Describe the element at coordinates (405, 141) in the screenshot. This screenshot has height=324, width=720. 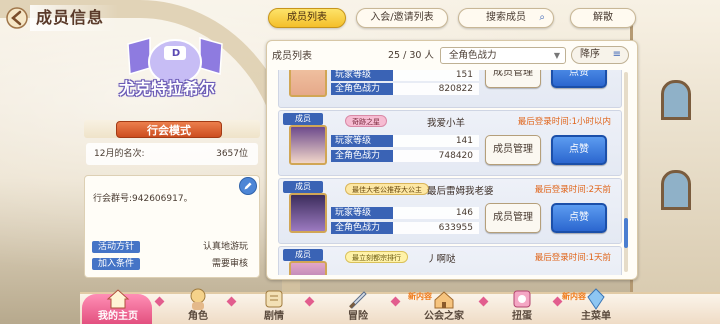
I see `member-level: 玩家等级 141` at that location.